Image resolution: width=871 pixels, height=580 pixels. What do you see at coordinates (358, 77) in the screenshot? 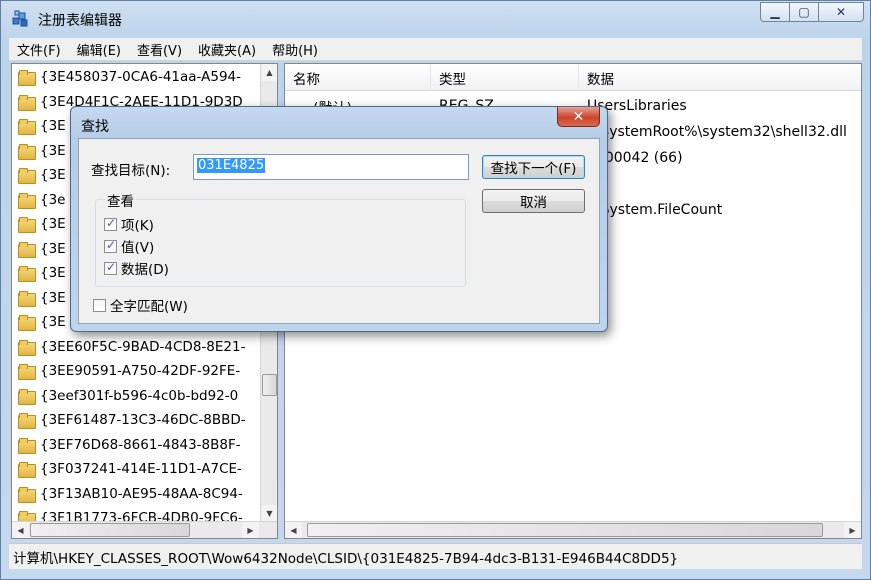
I see `column-header-name: 名称` at bounding box center [358, 77].